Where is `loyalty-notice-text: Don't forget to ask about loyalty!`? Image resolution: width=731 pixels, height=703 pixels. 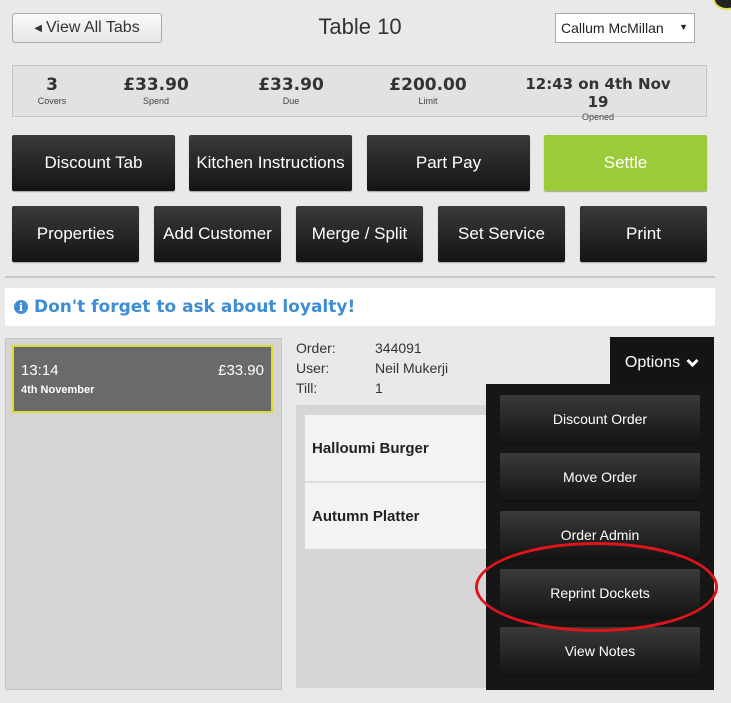
loyalty-notice-text: Don't forget to ask about loyalty! is located at coordinates (195, 307).